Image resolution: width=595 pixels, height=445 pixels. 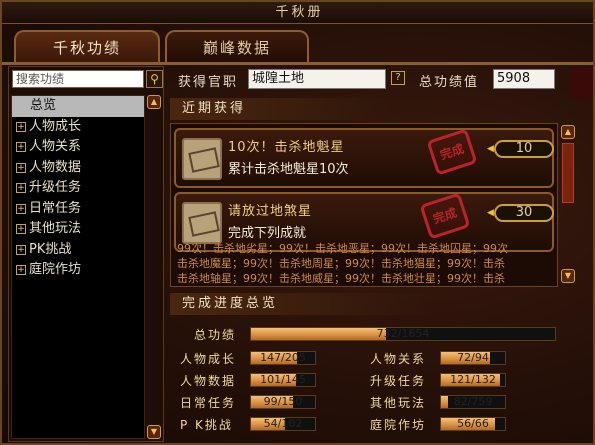 What do you see at coordinates (208, 403) in the screenshot?
I see `progress-label: 日常任务` at bounding box center [208, 403].